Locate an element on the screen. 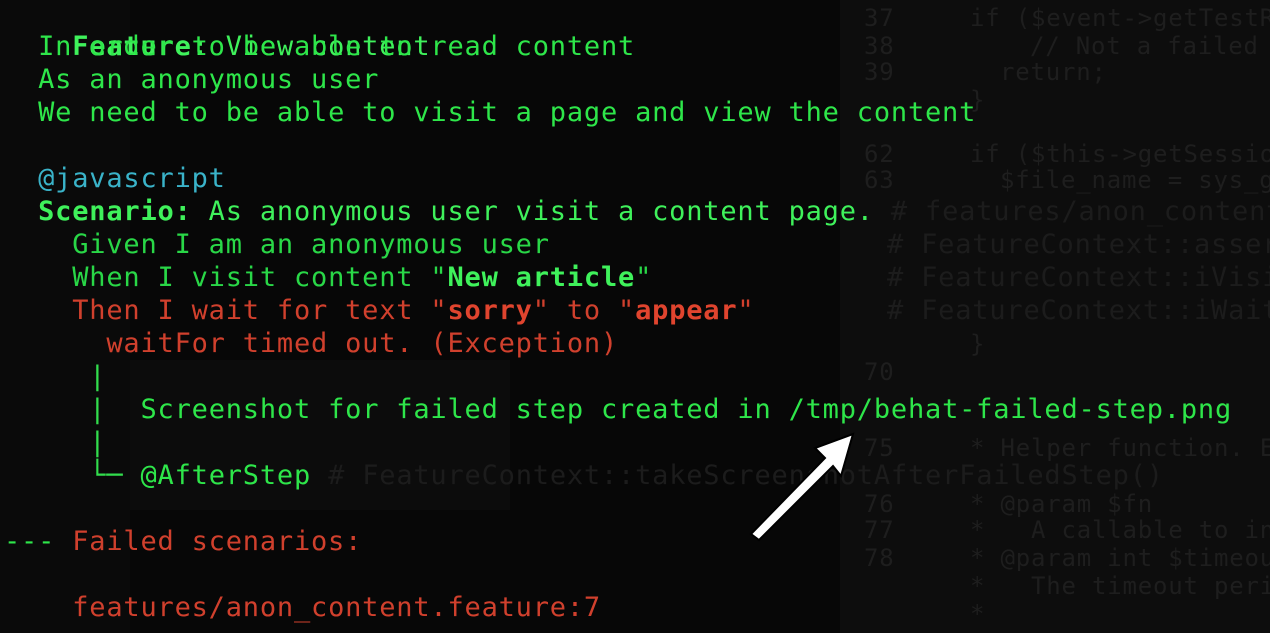 The image size is (1270, 633). bg-line-number: 37 is located at coordinates (879, 18).